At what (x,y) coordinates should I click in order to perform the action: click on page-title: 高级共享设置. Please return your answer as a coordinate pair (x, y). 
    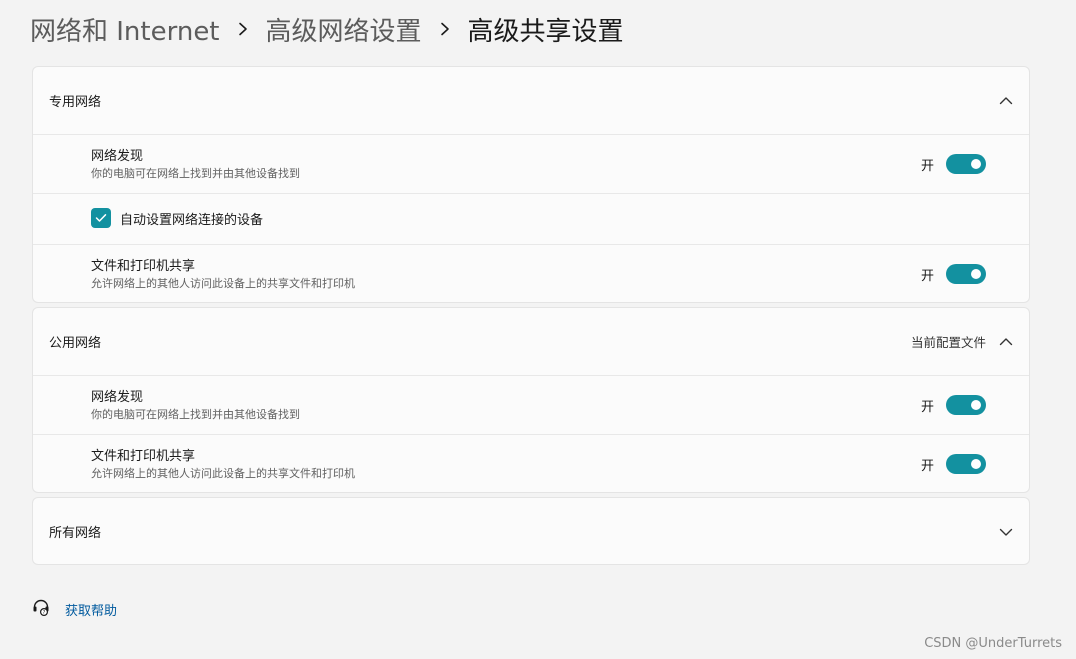
    Looking at the image, I should click on (545, 31).